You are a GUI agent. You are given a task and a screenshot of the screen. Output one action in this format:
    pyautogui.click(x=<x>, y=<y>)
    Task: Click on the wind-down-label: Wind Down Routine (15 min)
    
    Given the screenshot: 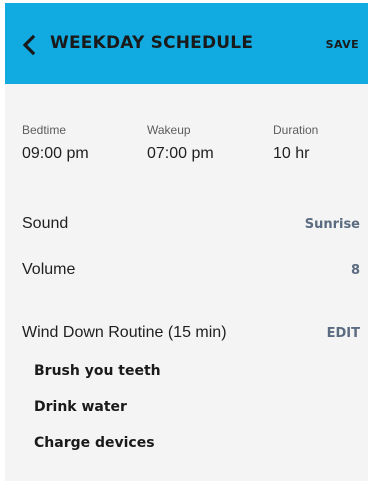 What is the action you would take?
    pyautogui.click(x=124, y=332)
    